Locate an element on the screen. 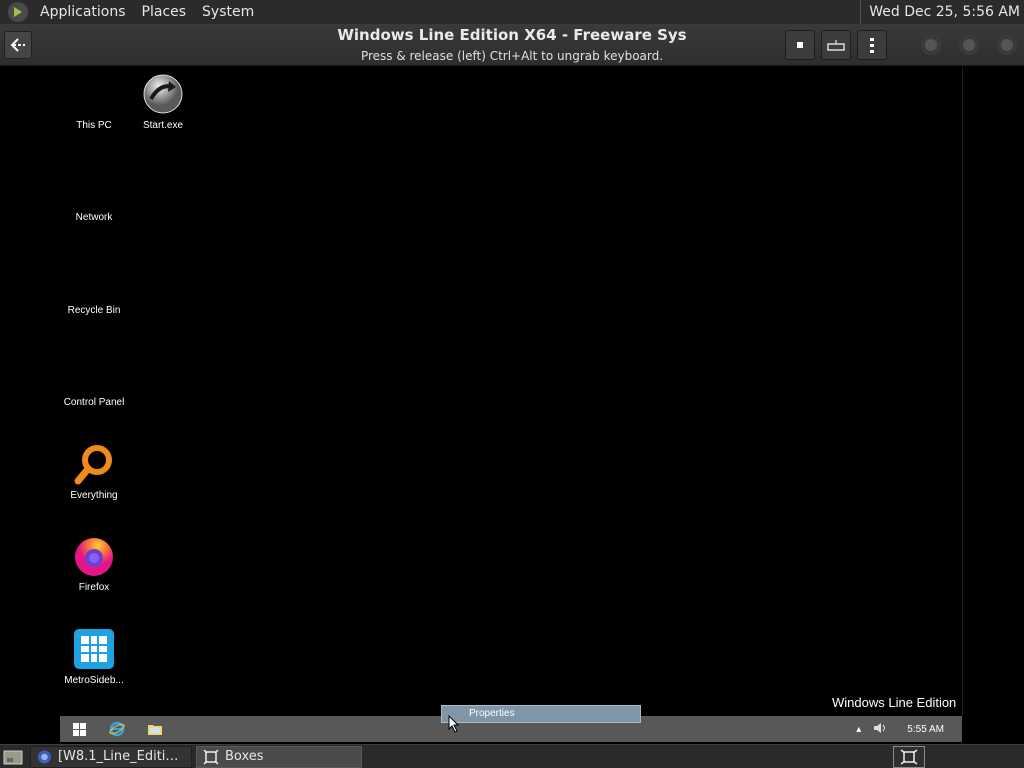 Image resolution: width=1024 pixels, height=768 pixels. desktop-icon-label: Recycle Bin is located at coordinates (94, 310).